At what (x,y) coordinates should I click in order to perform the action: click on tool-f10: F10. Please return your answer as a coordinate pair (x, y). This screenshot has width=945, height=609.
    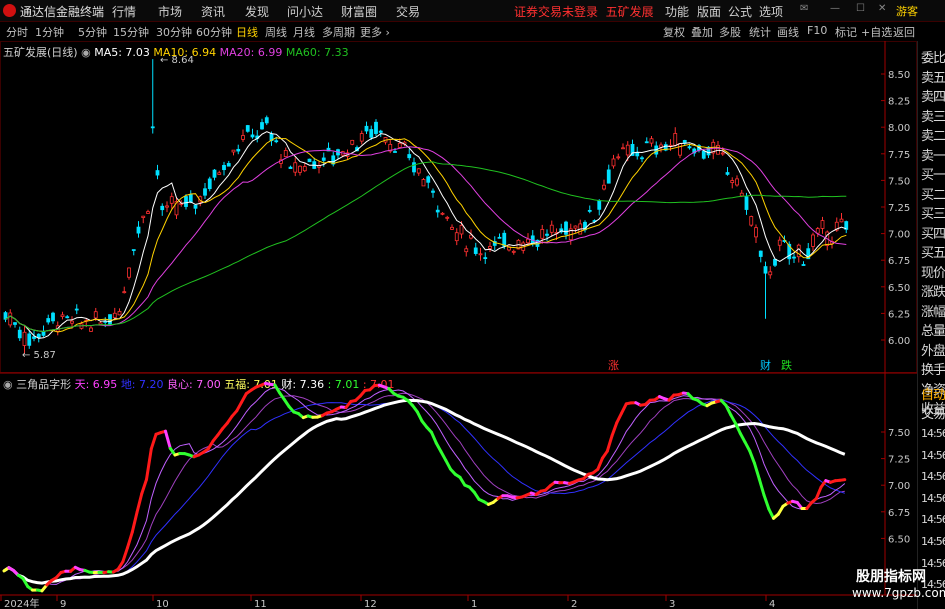
    Looking at the image, I should click on (817, 30).